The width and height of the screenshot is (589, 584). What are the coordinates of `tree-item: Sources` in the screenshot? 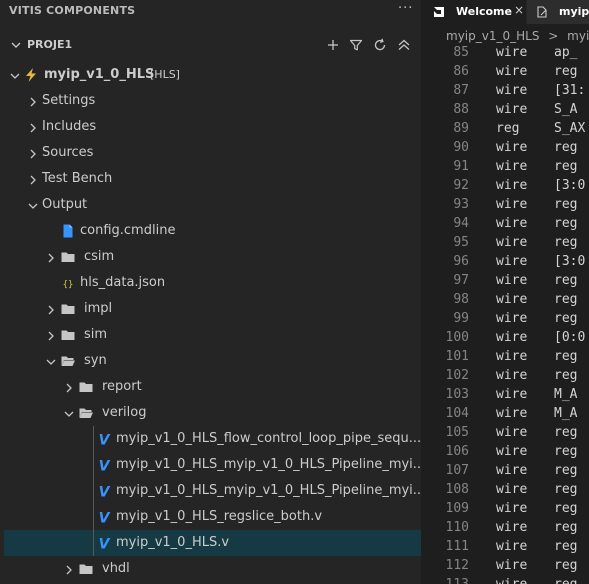 It's located at (212, 153).